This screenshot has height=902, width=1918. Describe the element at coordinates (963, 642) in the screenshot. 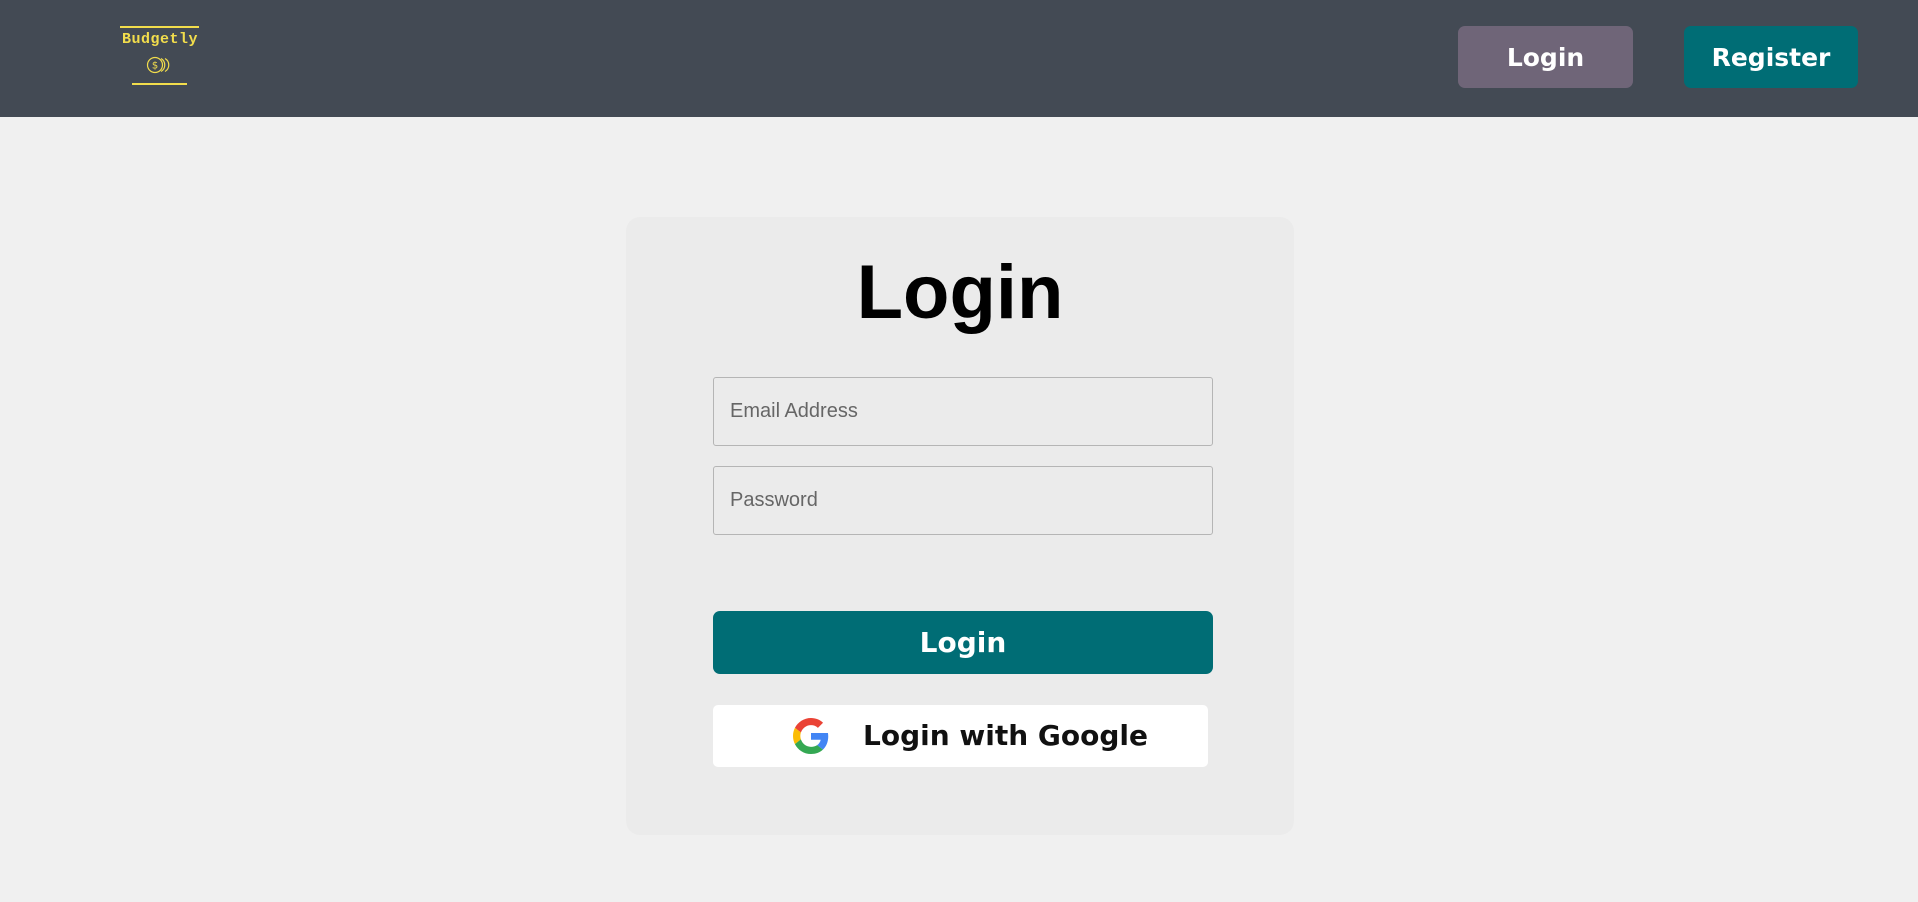

I see `login-submit-button: Login` at that location.